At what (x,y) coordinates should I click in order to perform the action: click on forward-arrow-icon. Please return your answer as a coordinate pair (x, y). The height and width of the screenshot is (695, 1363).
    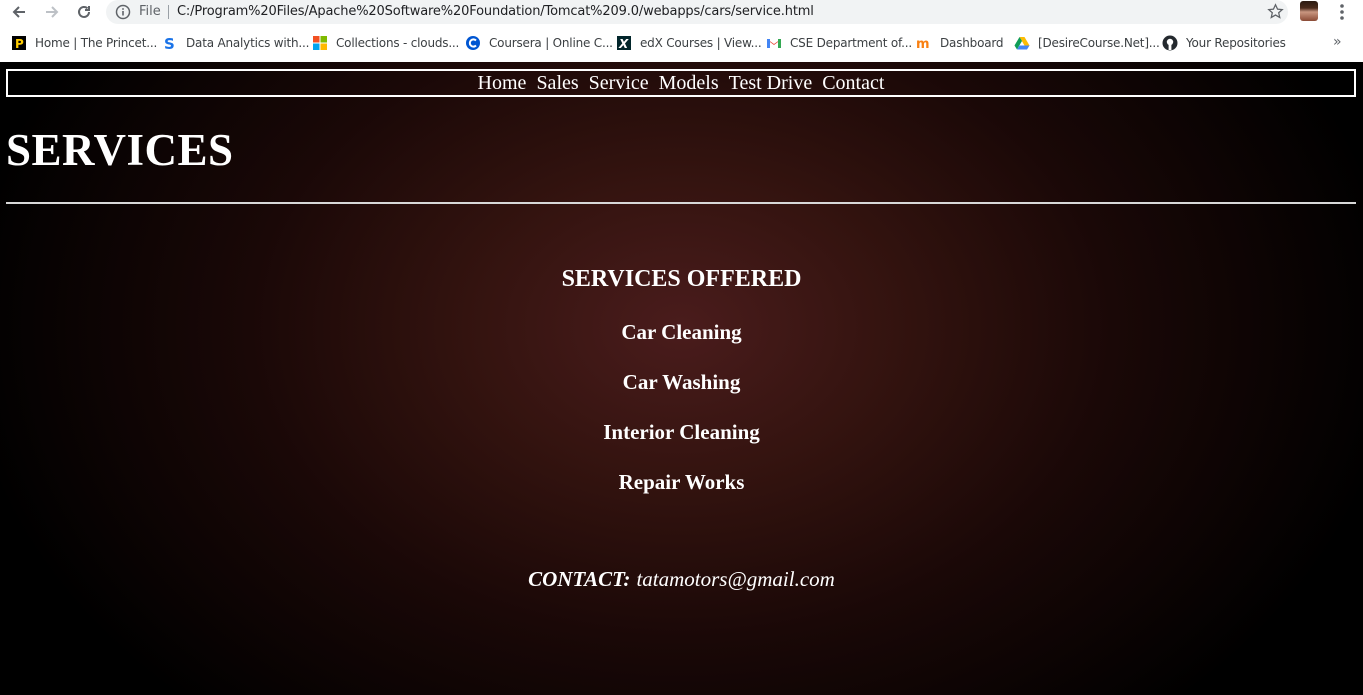
    Looking at the image, I should click on (52, 12).